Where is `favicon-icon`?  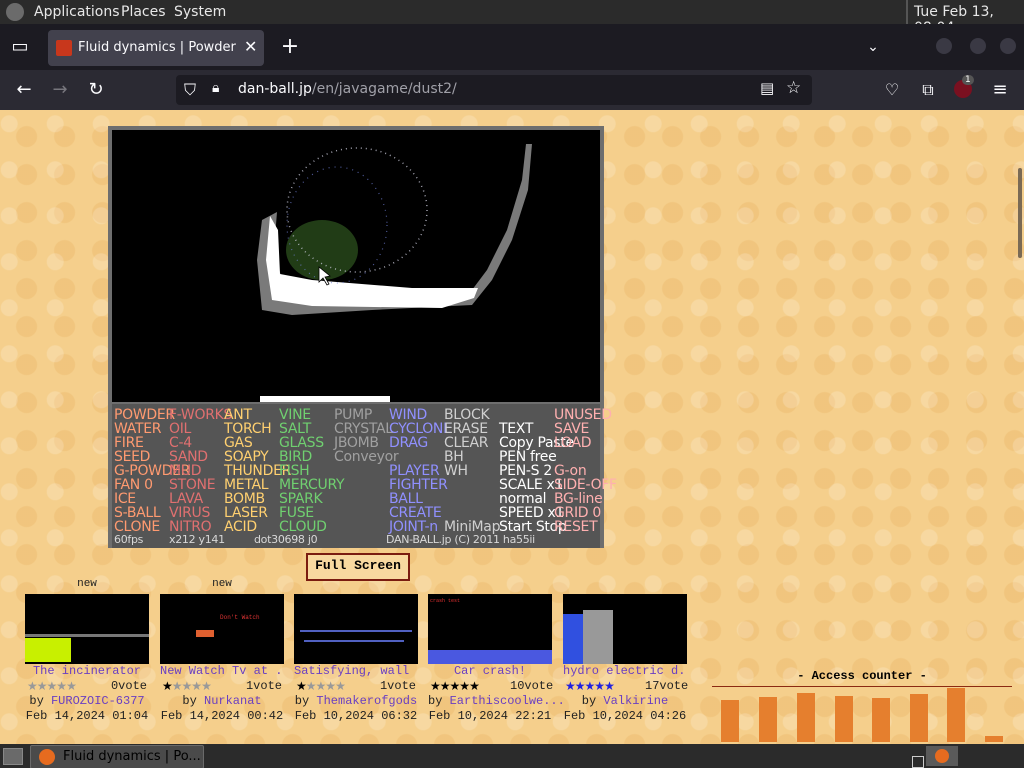
favicon-icon is located at coordinates (64, 48).